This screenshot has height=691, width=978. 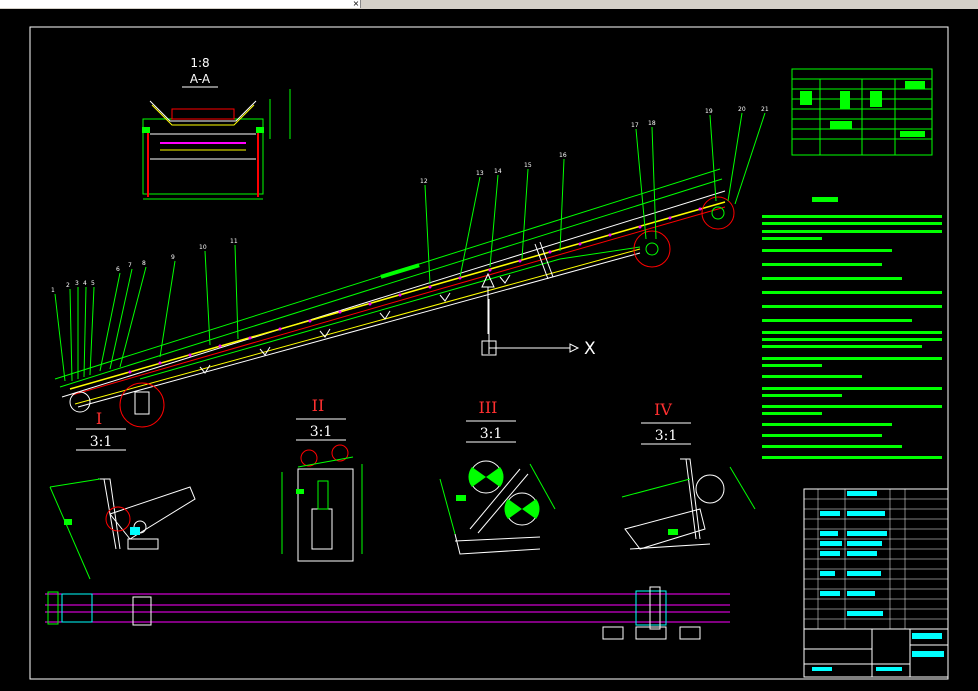 What do you see at coordinates (528, 165) in the screenshot?
I see `part-number: 15` at bounding box center [528, 165].